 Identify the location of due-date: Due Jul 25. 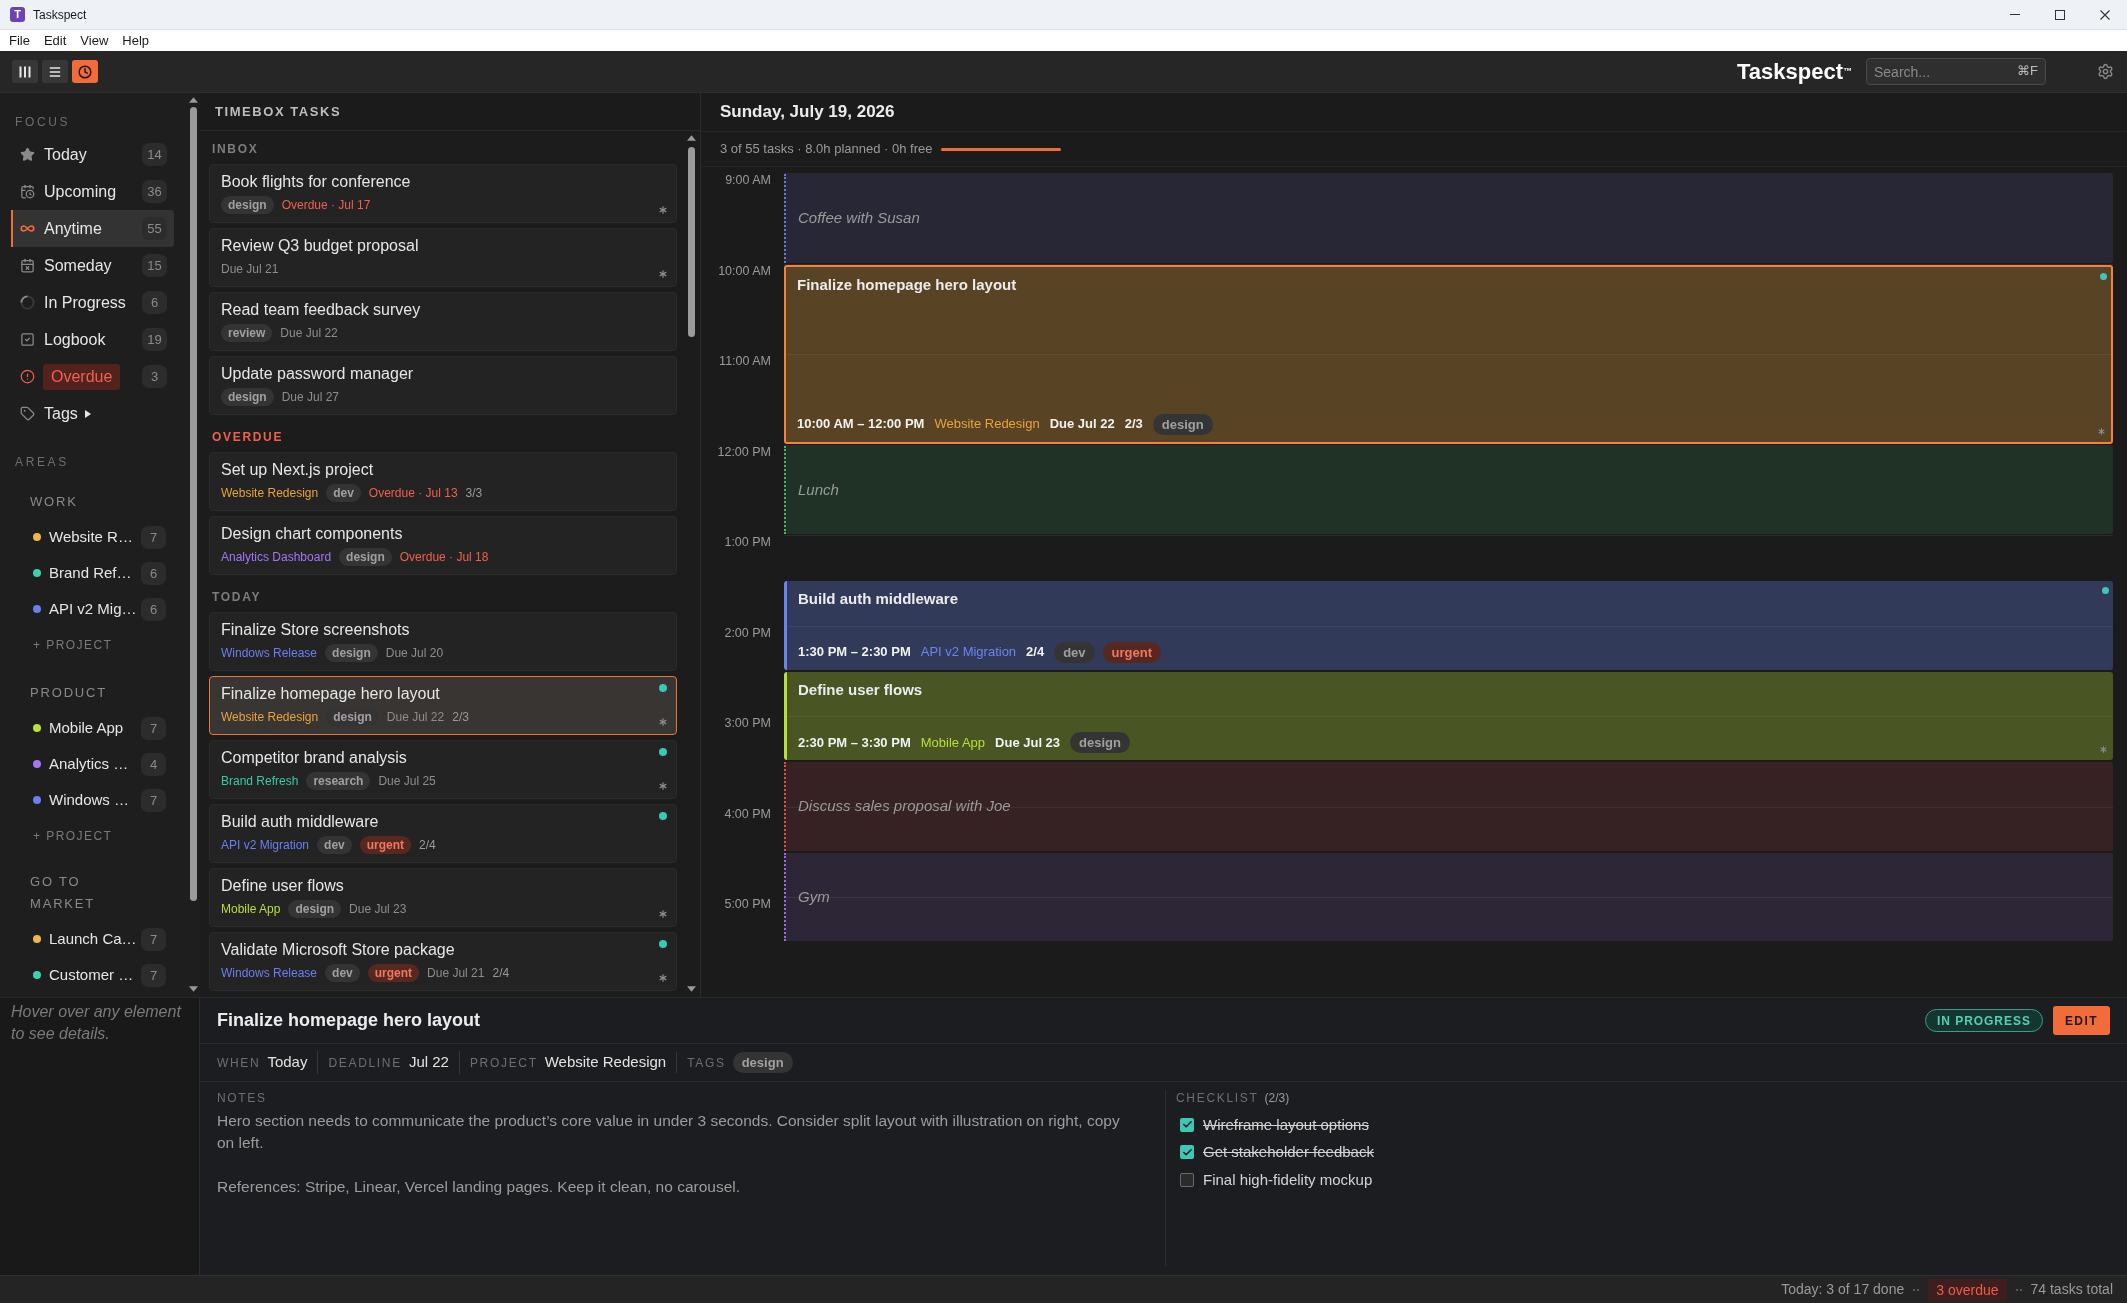
(407, 781).